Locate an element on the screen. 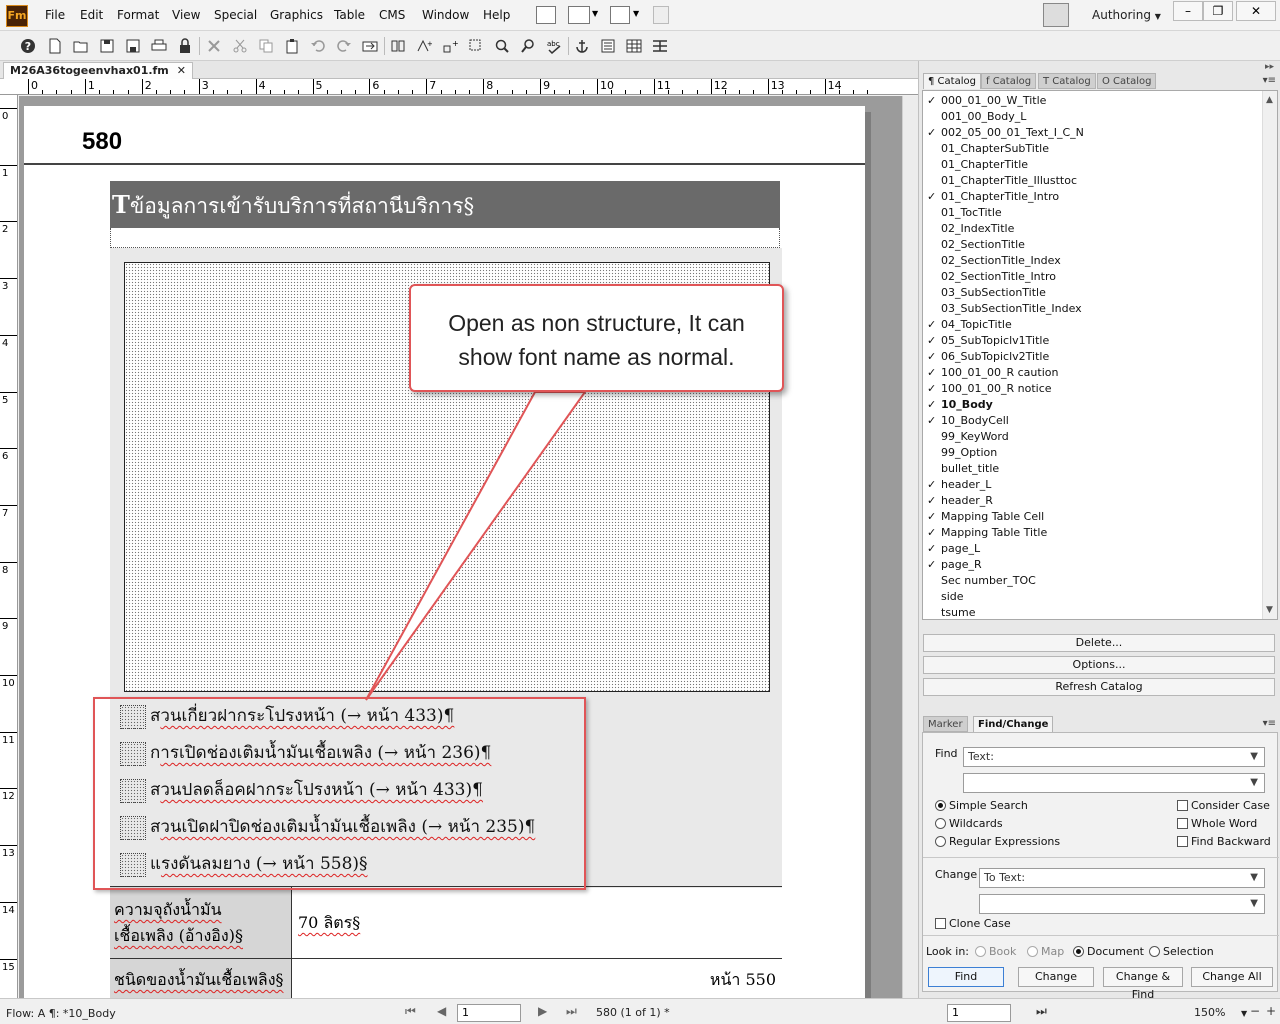  table-row: ชนิดของน้ำมันเชื้อเพลิง§ หน้า 550 is located at coordinates (446, 978).